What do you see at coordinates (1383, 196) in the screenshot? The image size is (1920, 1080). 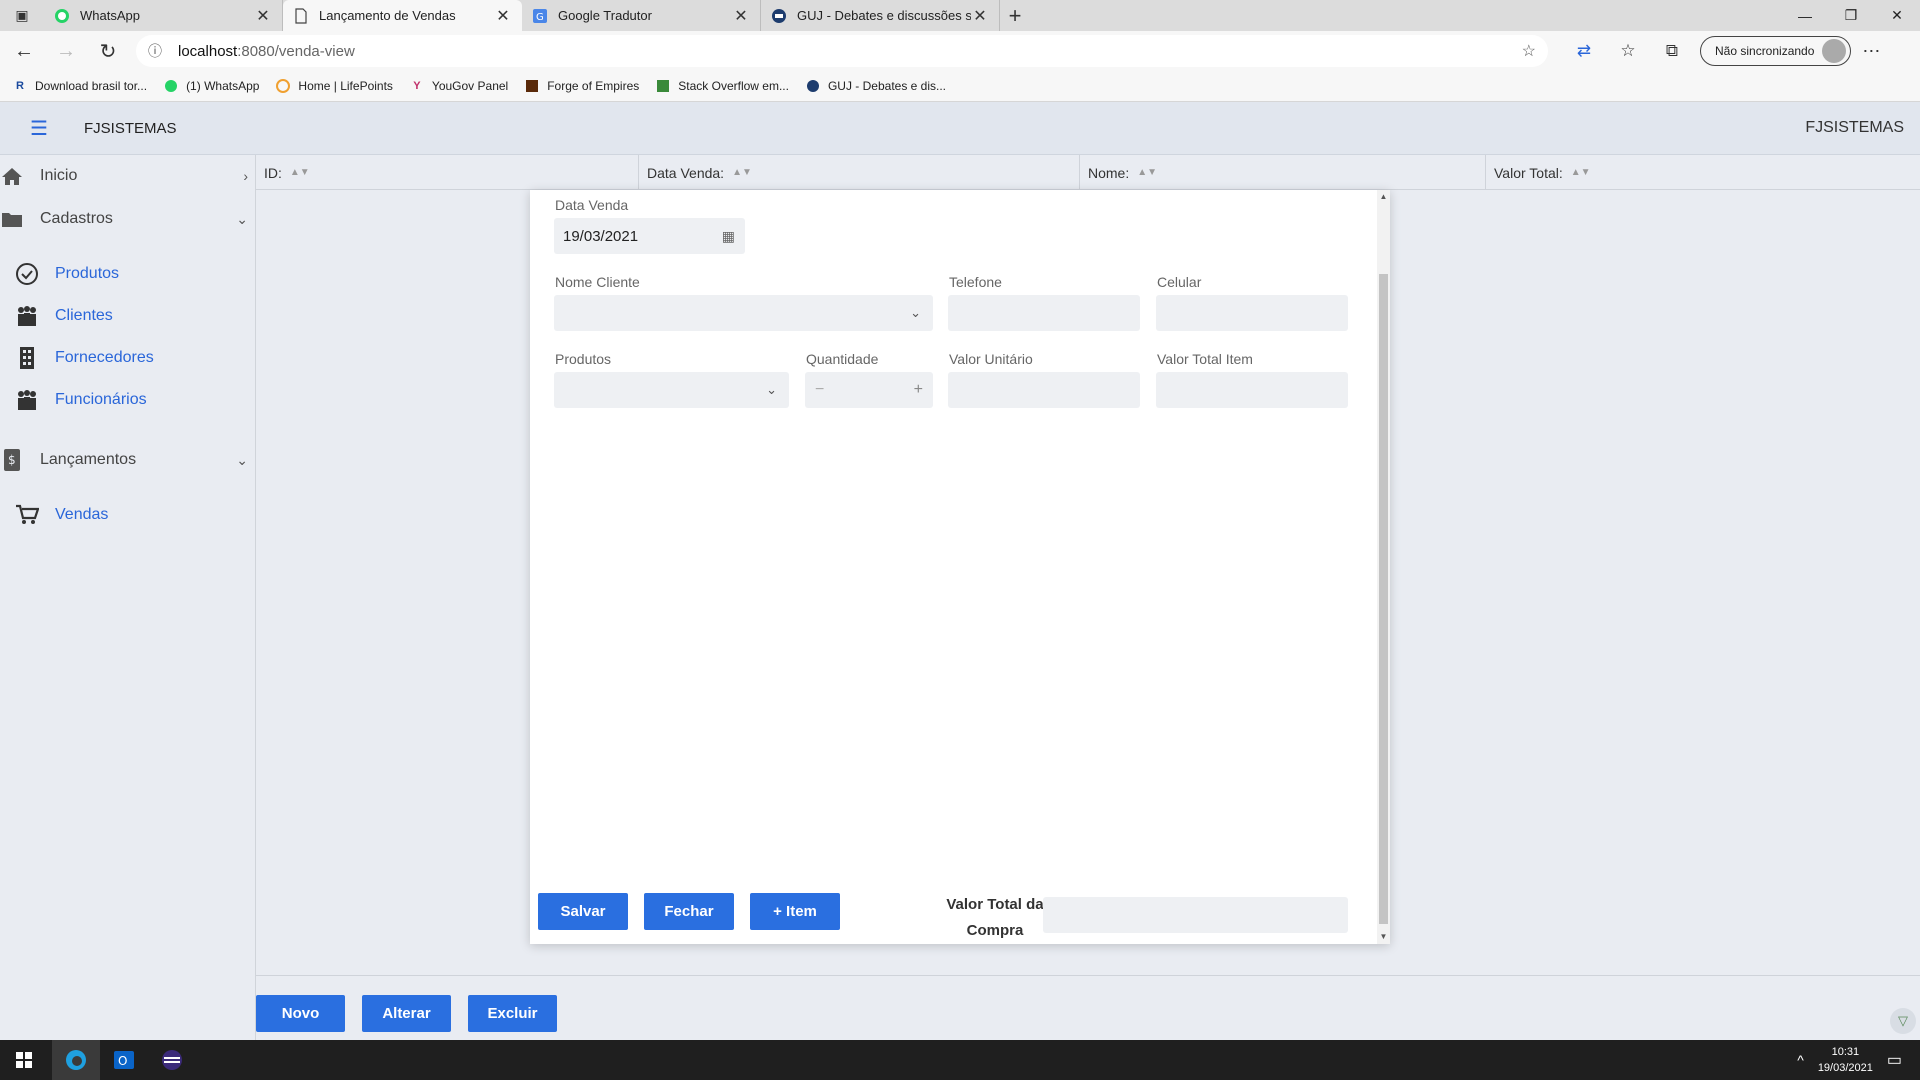 I see `scroll-up-icon: ▲` at bounding box center [1383, 196].